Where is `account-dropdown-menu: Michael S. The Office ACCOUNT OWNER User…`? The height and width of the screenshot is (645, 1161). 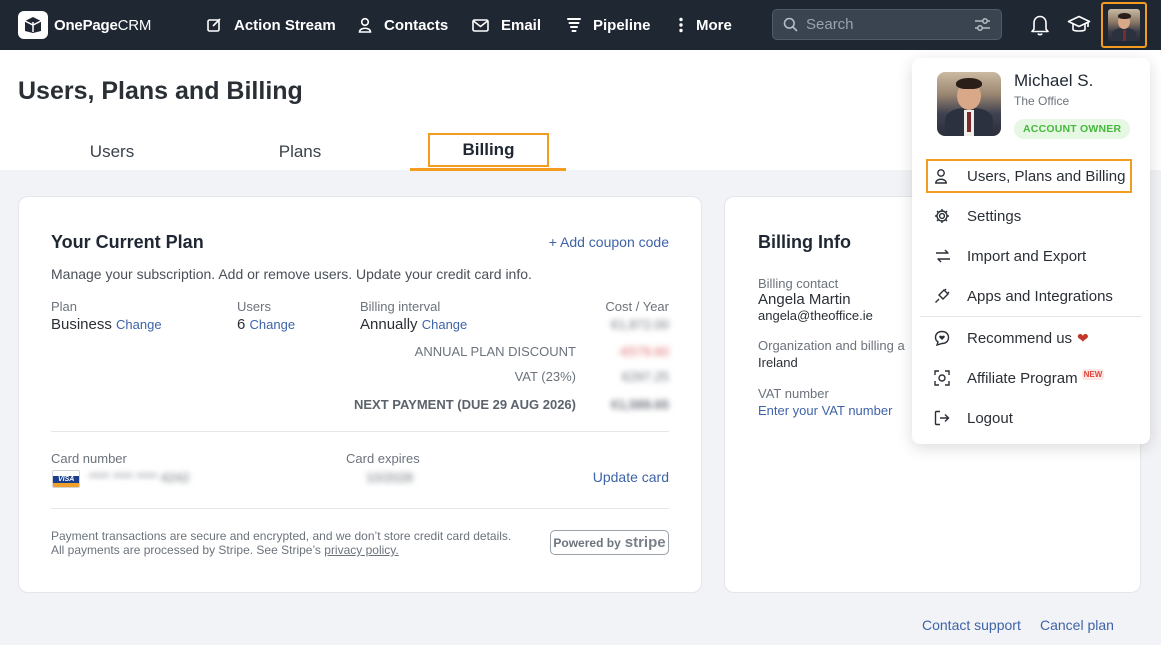
account-dropdown-menu: Michael S. The Office ACCOUNT OWNER User… is located at coordinates (1031, 251).